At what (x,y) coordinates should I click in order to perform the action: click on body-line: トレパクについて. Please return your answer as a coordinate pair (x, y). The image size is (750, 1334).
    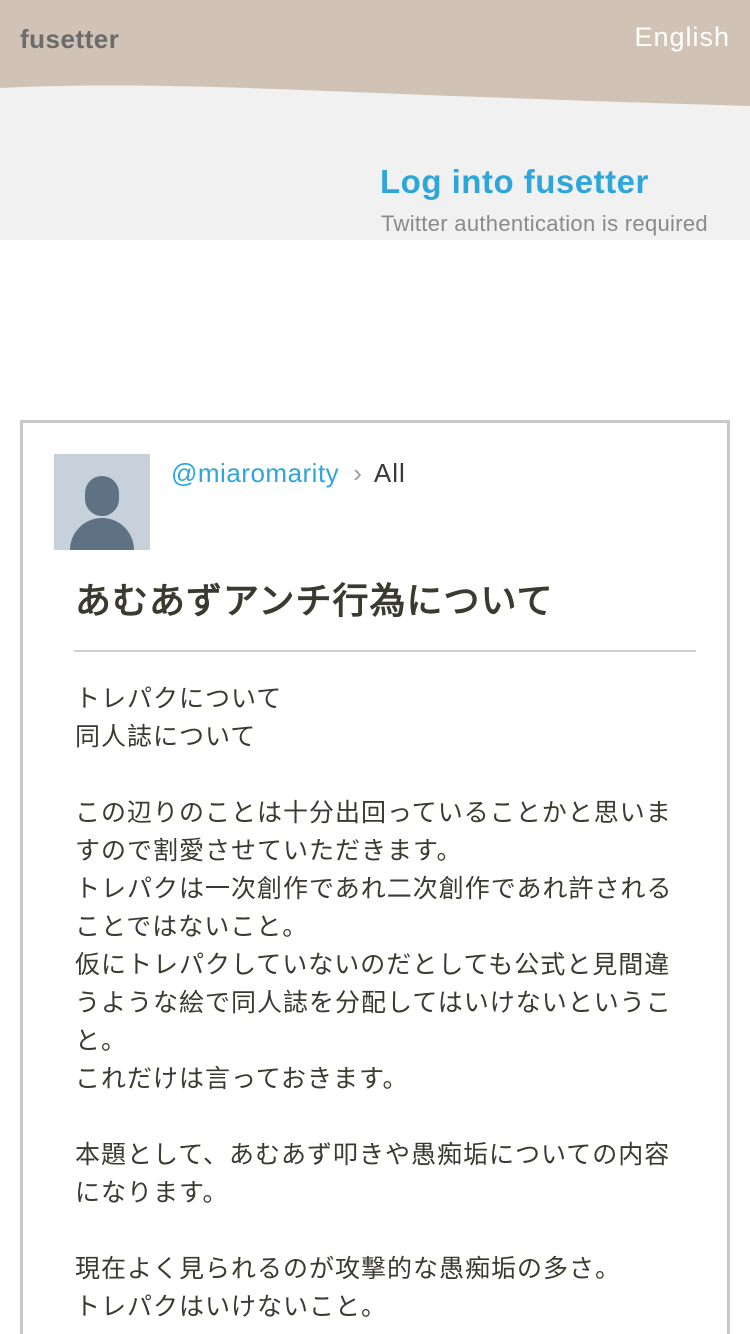
    Looking at the image, I should click on (179, 698).